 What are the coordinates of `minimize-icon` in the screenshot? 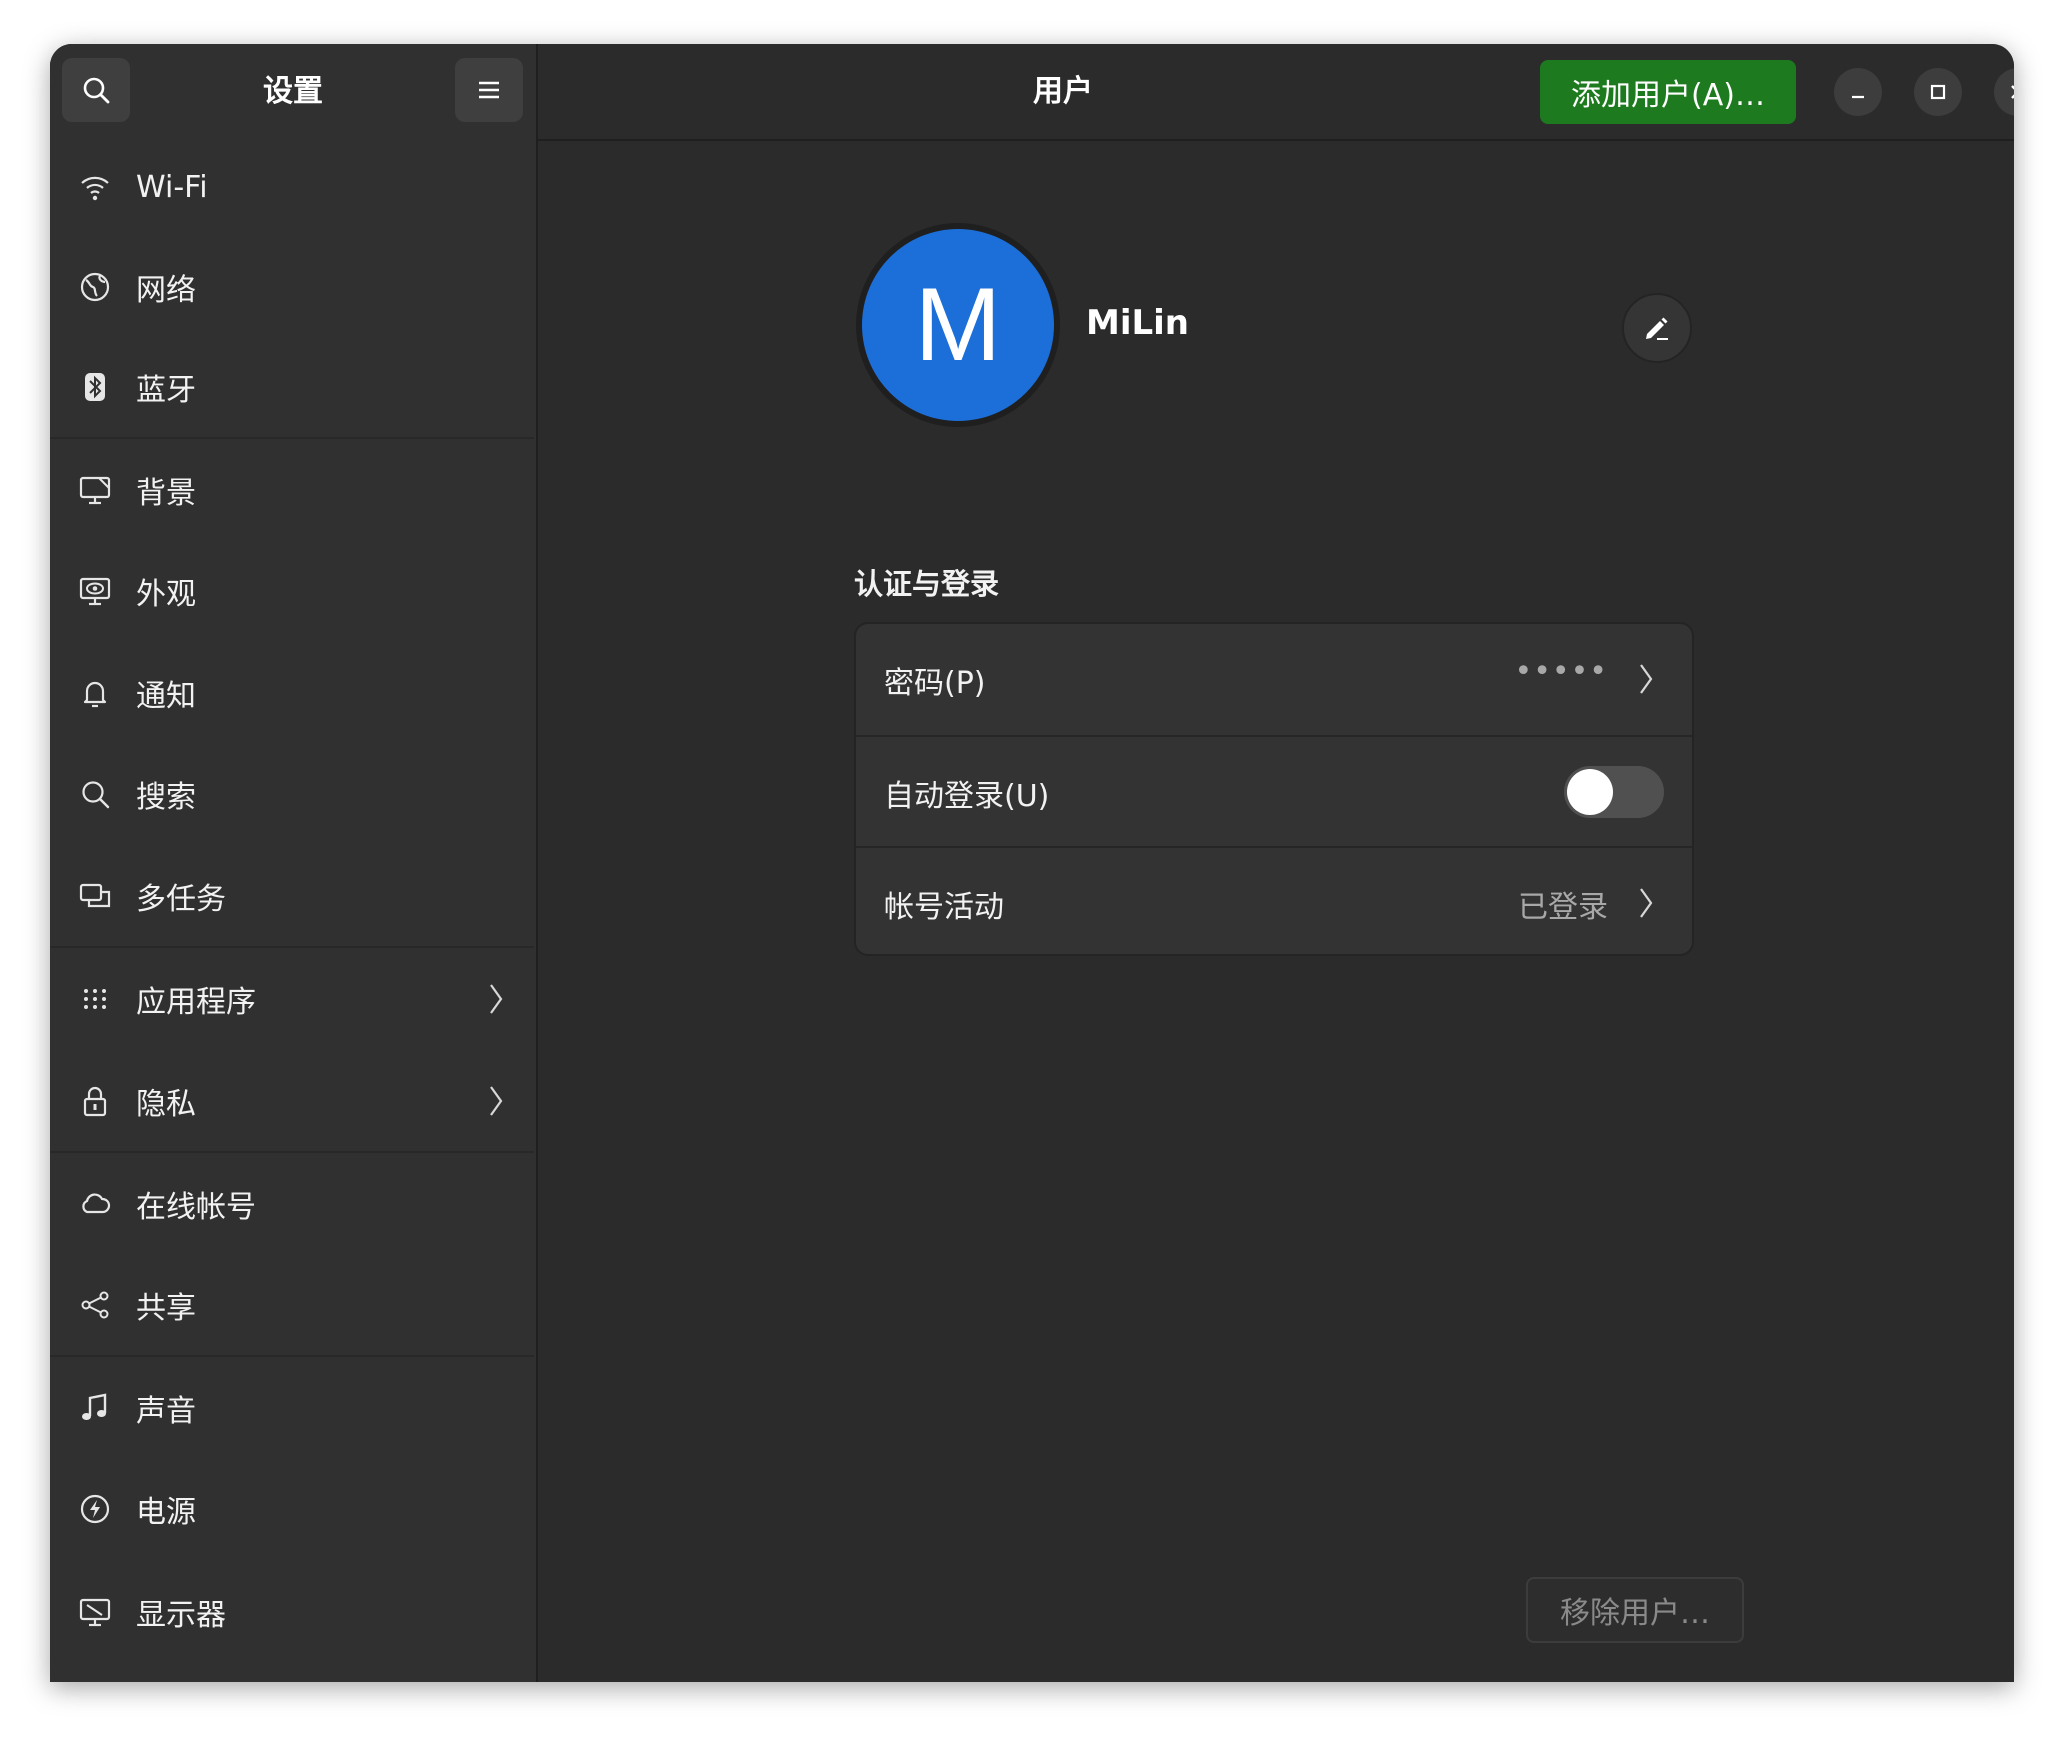 It's located at (1858, 97).